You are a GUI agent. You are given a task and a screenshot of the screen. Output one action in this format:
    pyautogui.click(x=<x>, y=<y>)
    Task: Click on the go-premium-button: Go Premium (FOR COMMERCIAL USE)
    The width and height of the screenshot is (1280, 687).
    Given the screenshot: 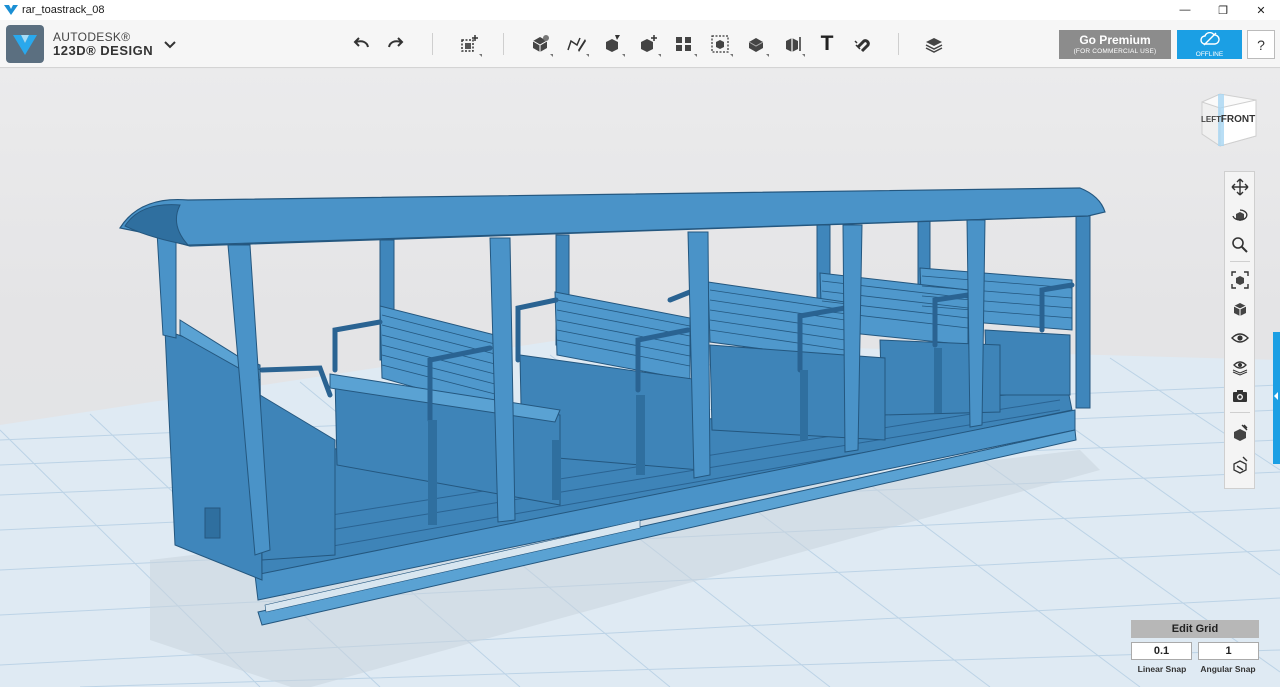 What is the action you would take?
    pyautogui.click(x=1115, y=44)
    